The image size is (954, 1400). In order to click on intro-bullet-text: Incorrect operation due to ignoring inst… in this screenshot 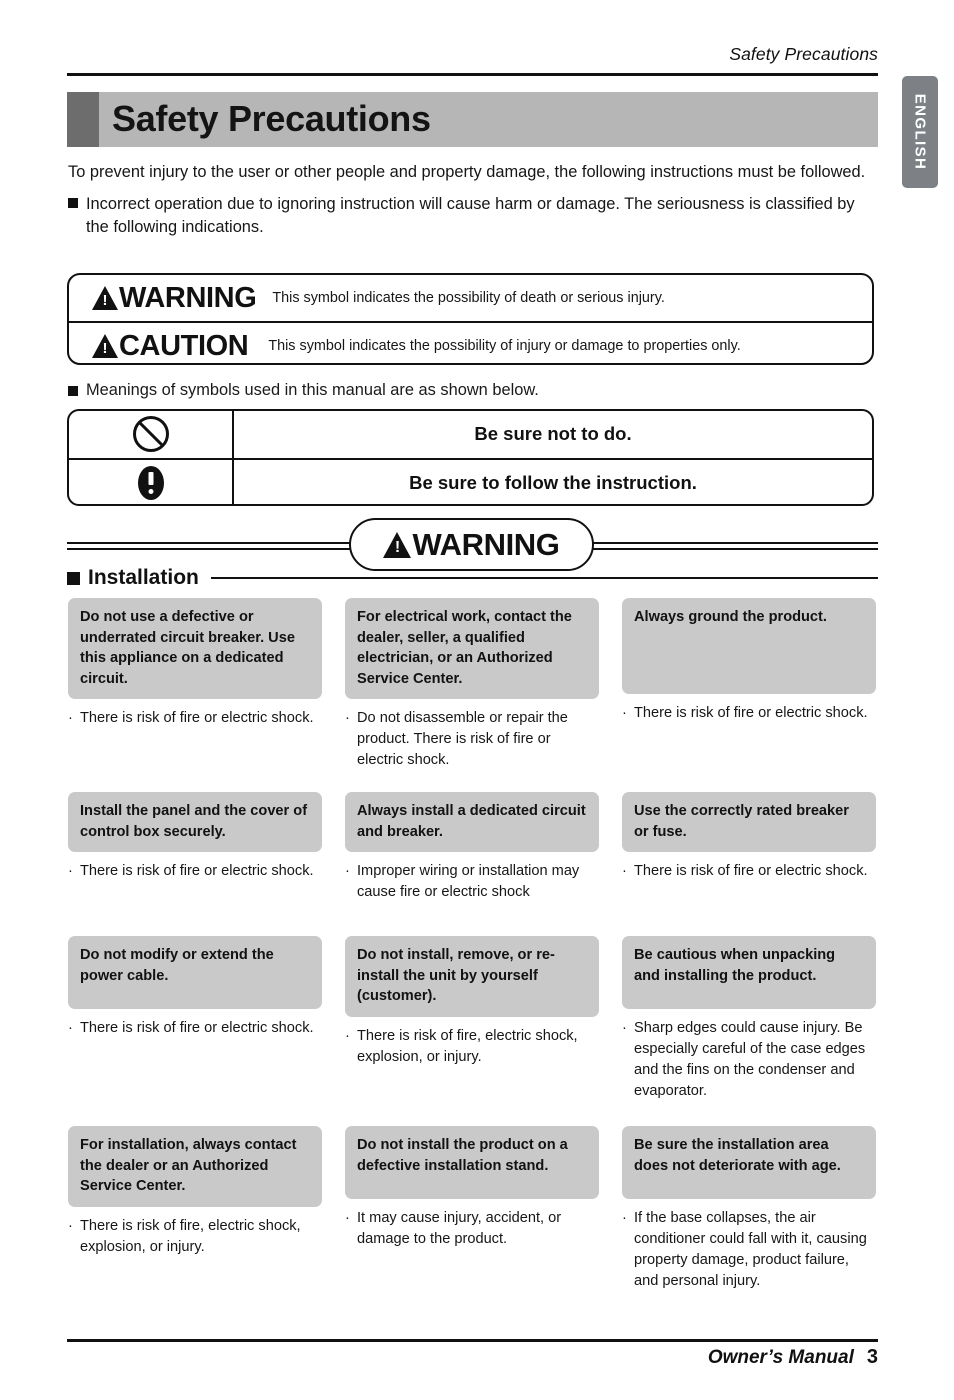, I will do `click(470, 215)`.